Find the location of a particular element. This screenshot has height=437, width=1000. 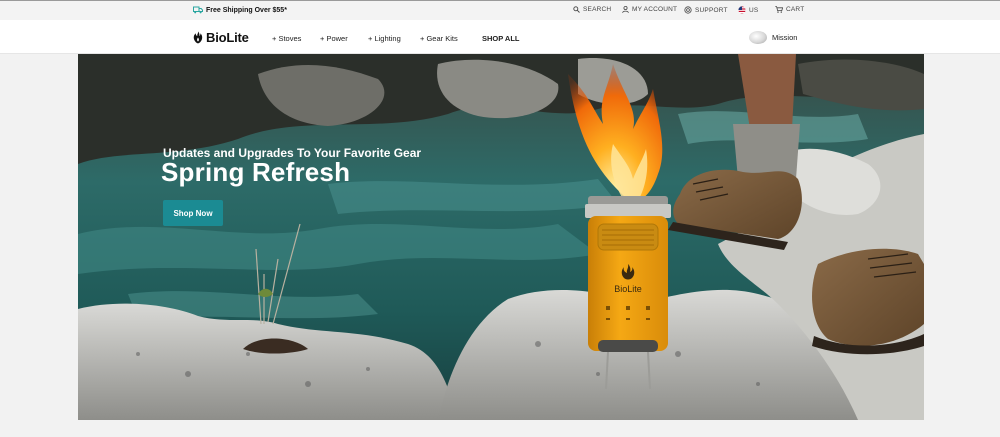

cart-icon is located at coordinates (779, 9).